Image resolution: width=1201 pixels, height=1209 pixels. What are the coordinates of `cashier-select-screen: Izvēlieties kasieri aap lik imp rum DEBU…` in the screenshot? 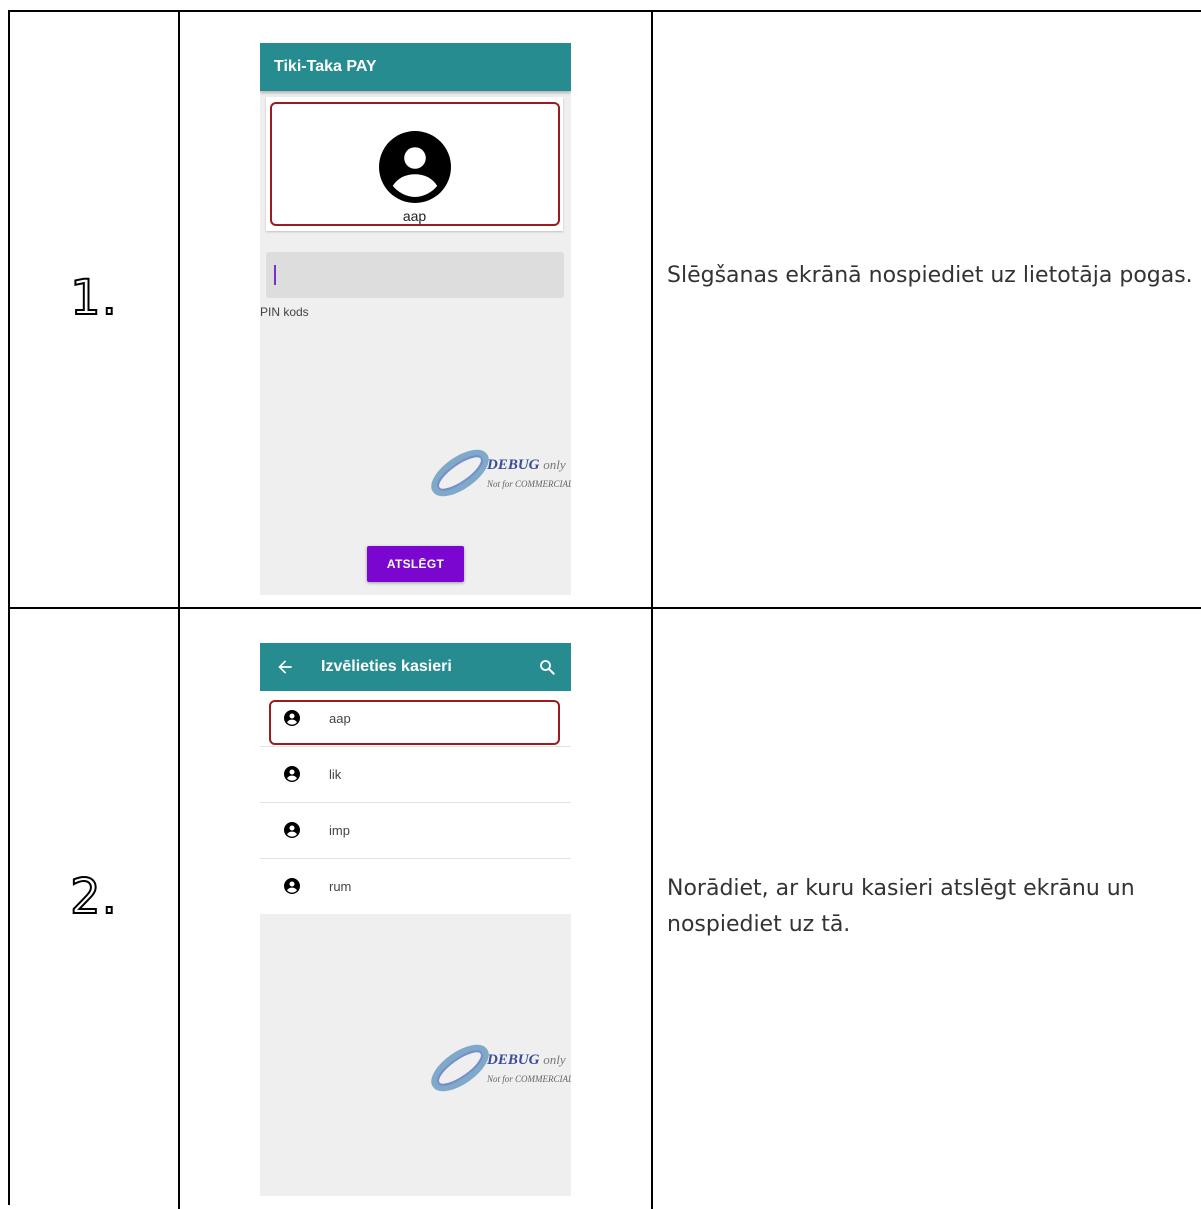 It's located at (415, 919).